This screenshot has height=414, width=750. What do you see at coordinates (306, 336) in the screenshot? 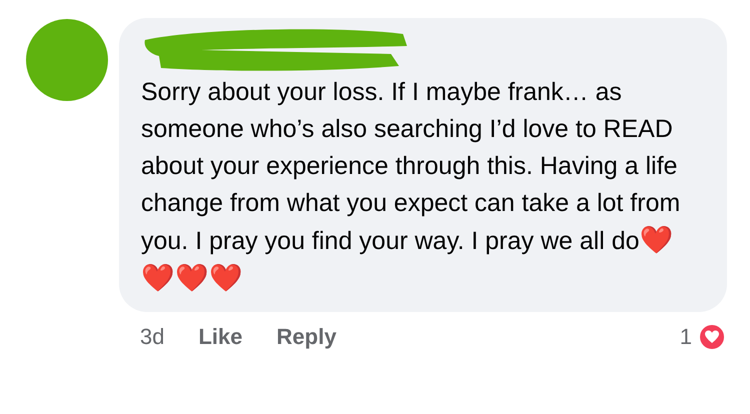
I see `reply-button: Reply` at bounding box center [306, 336].